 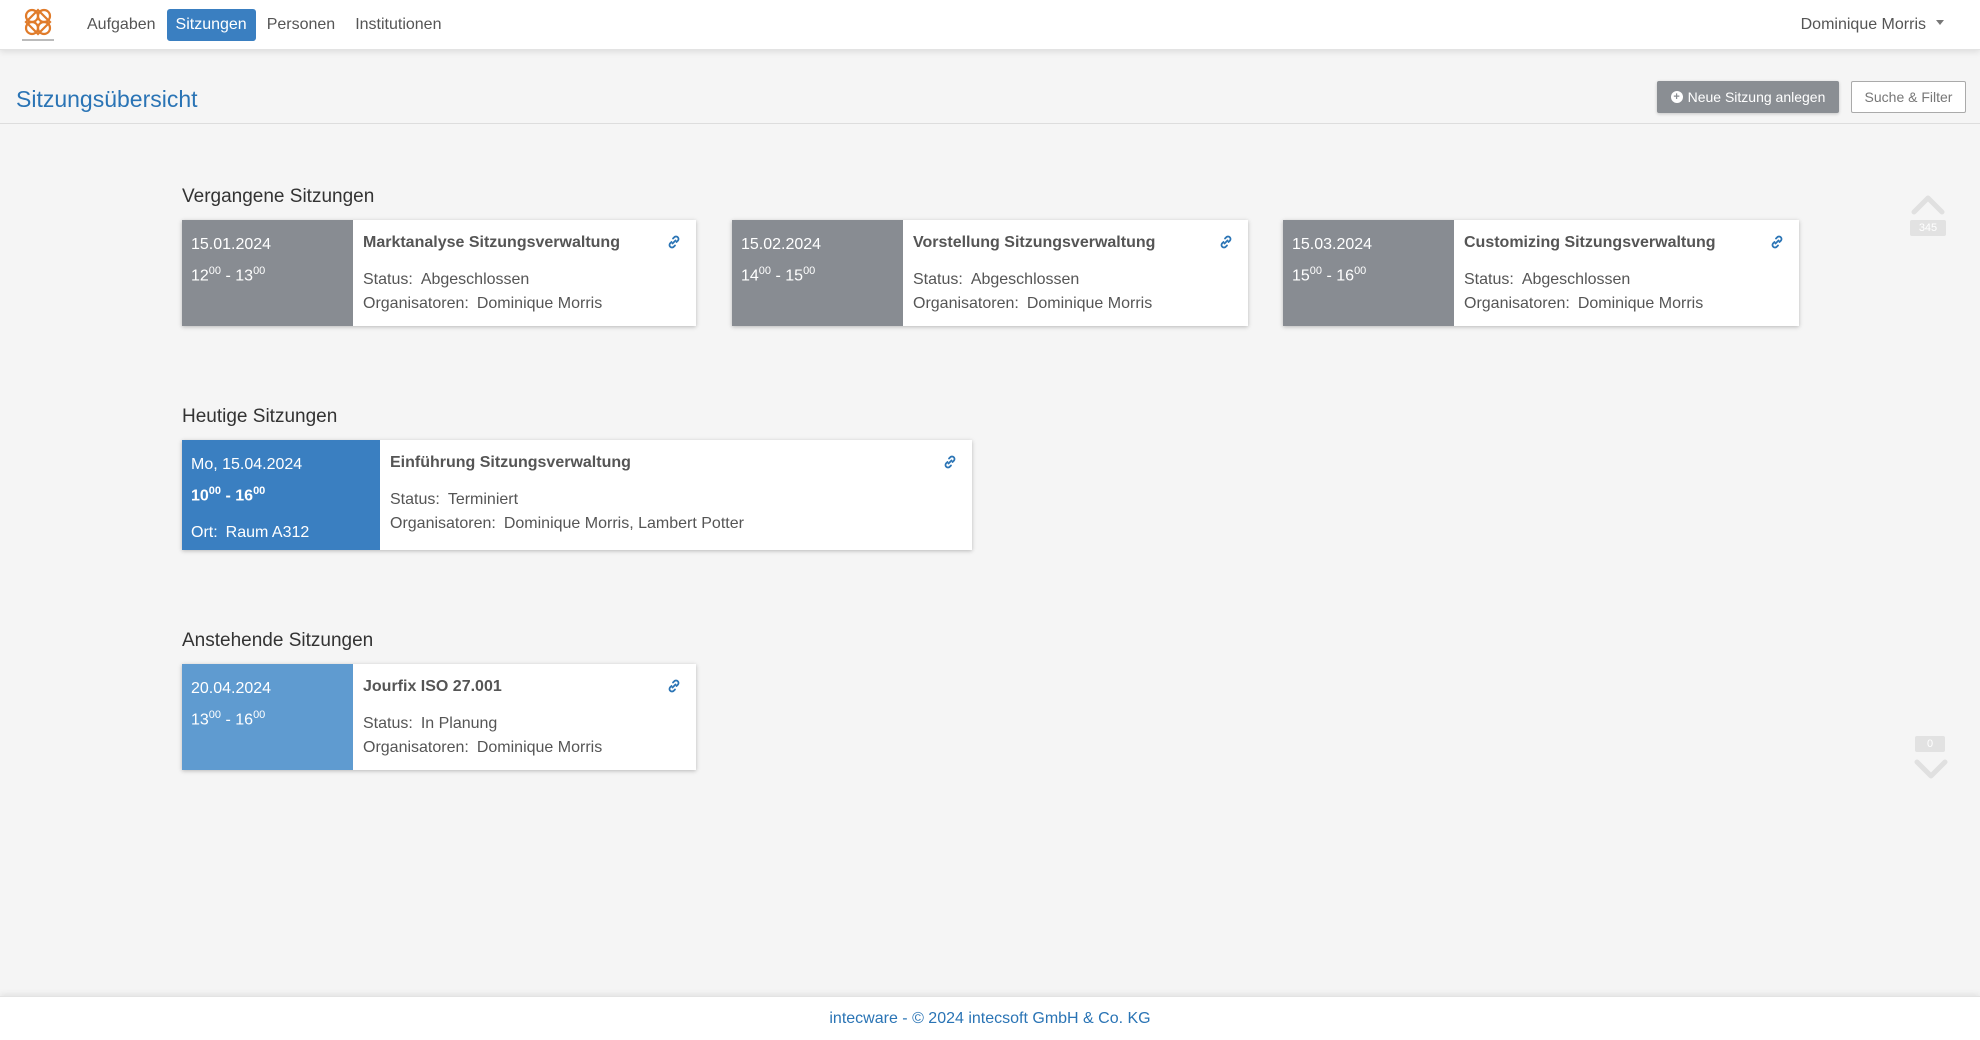 What do you see at coordinates (778, 275) in the screenshot?
I see `session-time: 1400 - 1500` at bounding box center [778, 275].